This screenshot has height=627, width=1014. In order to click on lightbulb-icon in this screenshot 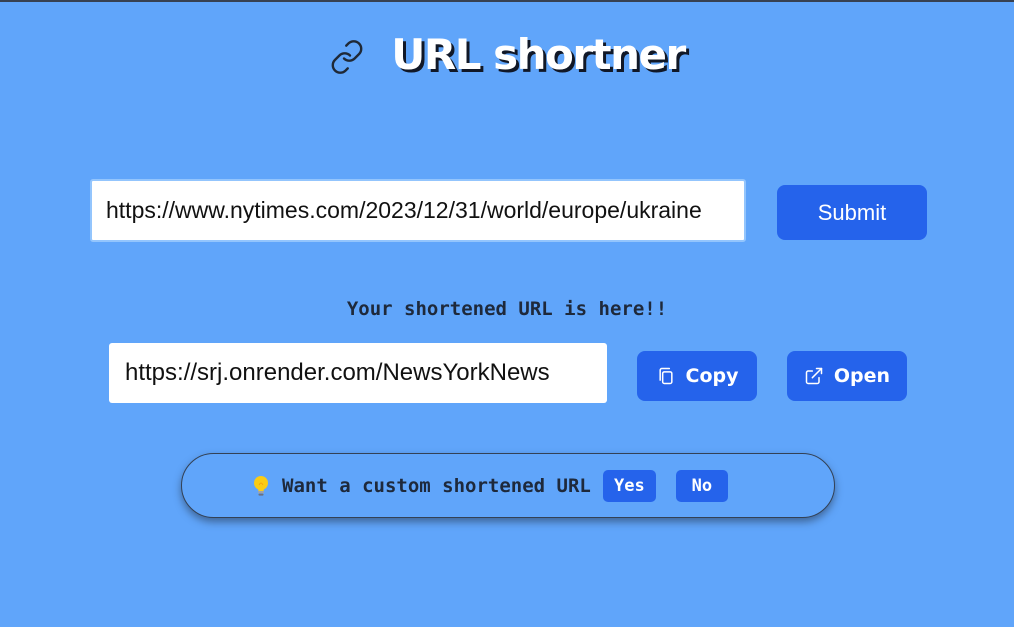, I will do `click(261, 485)`.